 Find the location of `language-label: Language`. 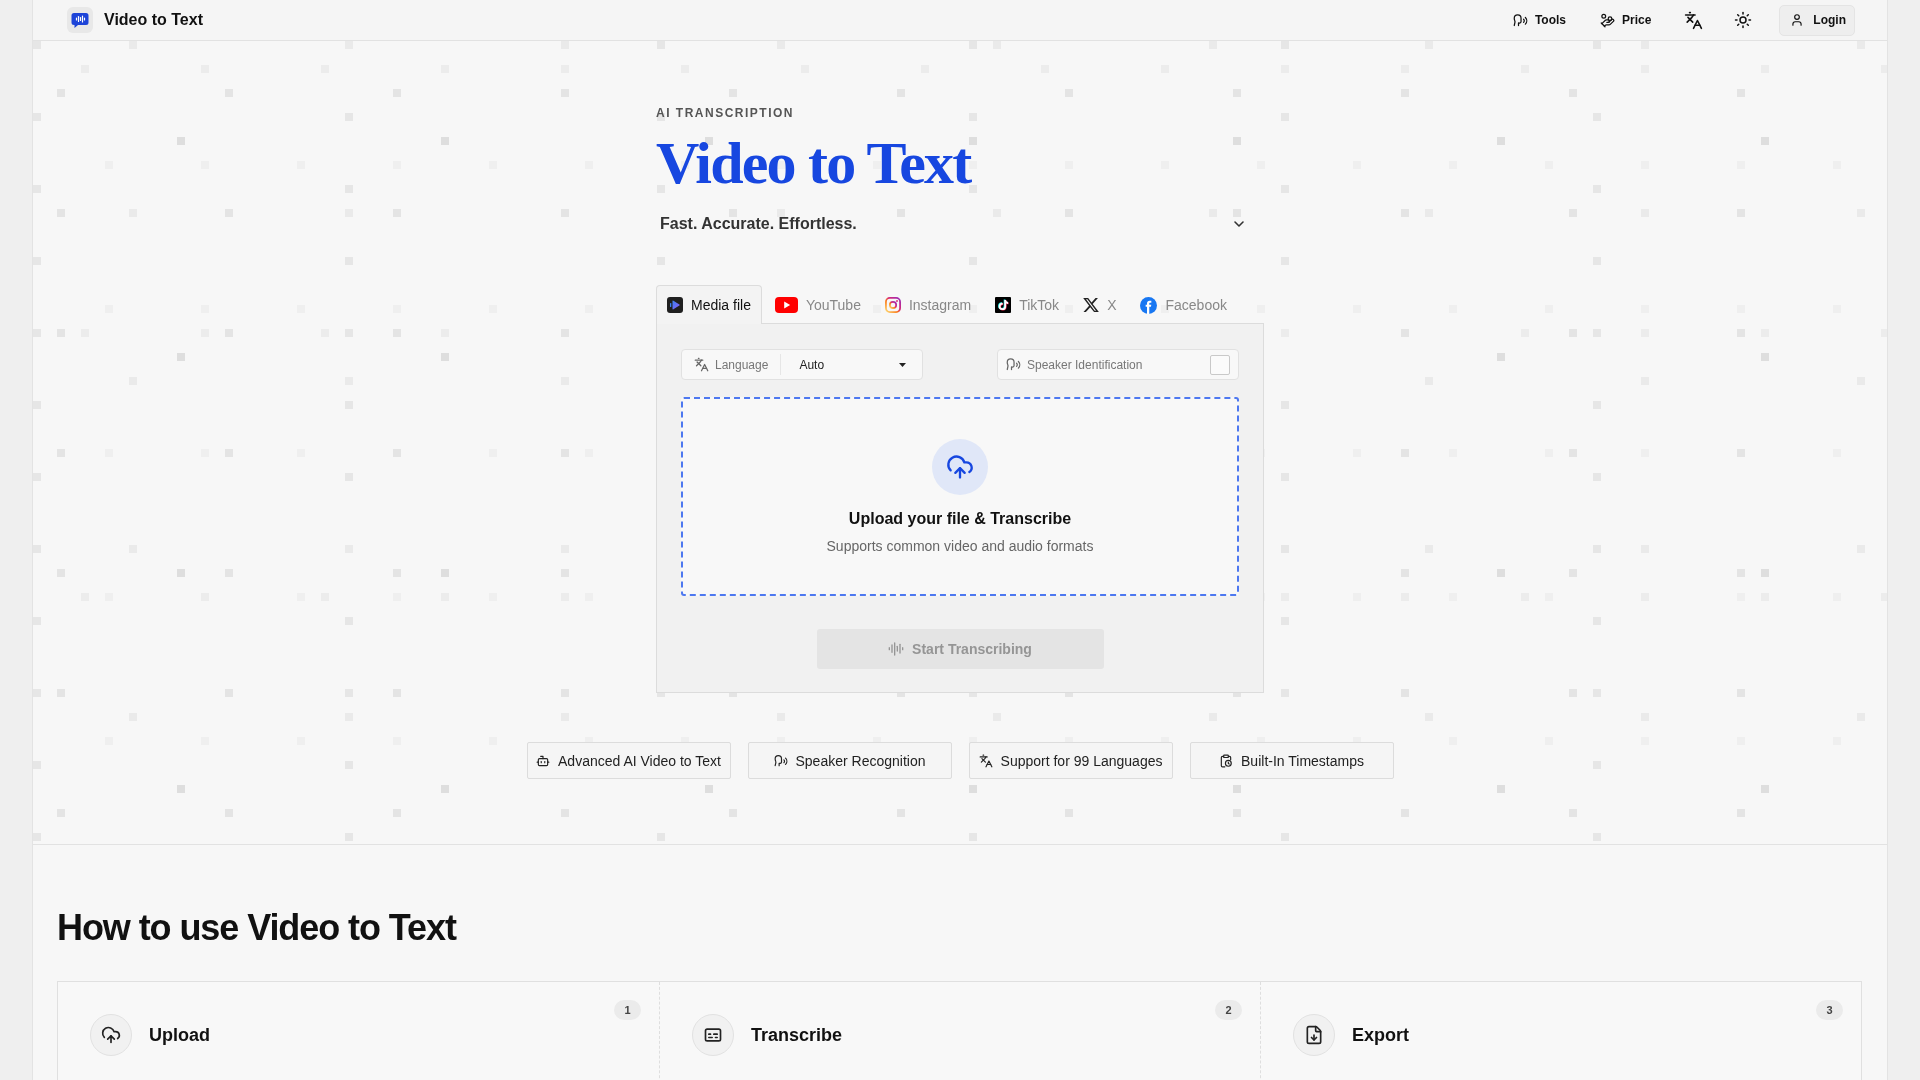

language-label: Language is located at coordinates (742, 364).